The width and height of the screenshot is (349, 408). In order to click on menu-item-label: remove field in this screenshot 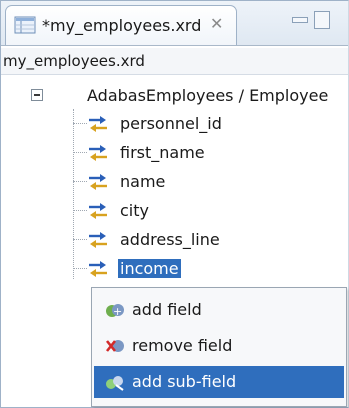, I will do `click(182, 345)`.